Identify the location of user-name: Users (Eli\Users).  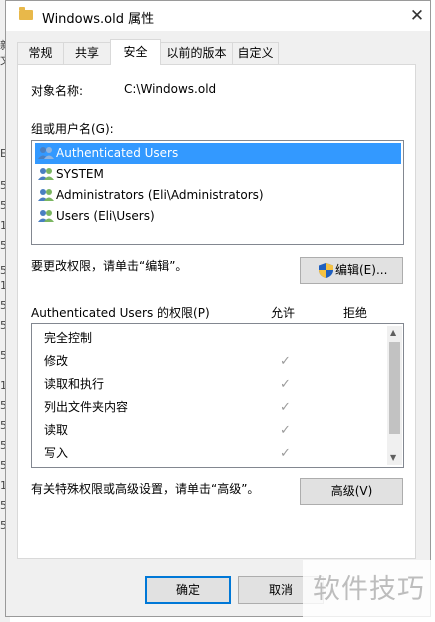
(105, 216).